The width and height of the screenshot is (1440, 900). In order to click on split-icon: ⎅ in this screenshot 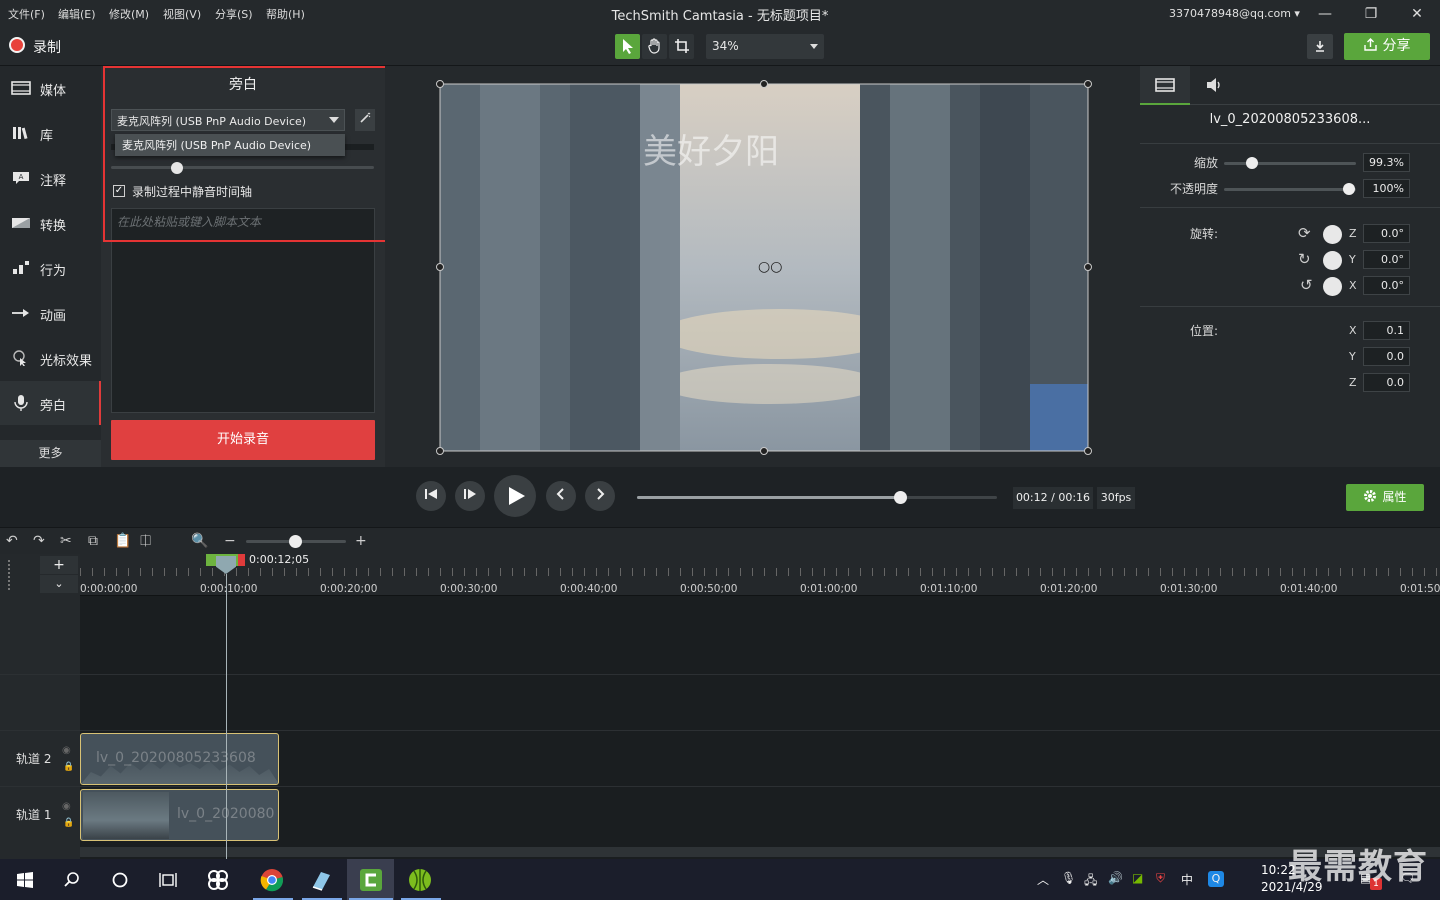, I will do `click(145, 541)`.